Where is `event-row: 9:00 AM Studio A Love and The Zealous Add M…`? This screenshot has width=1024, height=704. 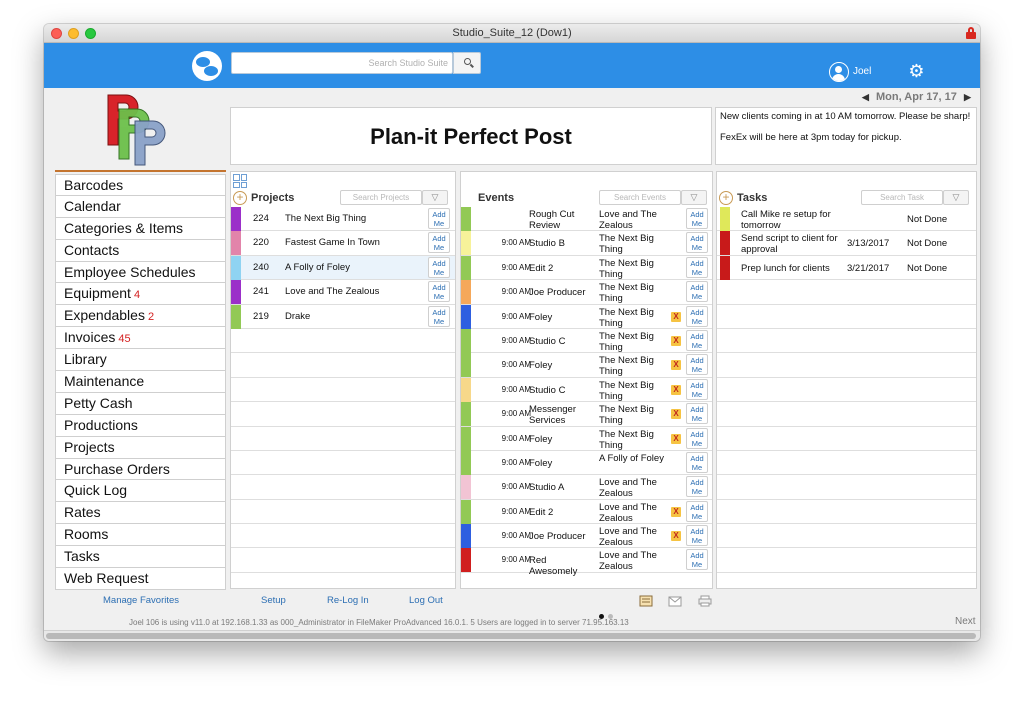 event-row: 9:00 AM Studio A Love and The Zealous Add M… is located at coordinates (586, 487).